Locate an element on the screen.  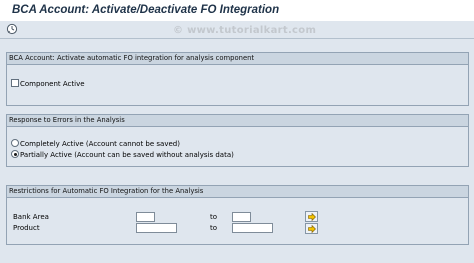
component-active-label: Component Active is located at coordinates (52, 84).